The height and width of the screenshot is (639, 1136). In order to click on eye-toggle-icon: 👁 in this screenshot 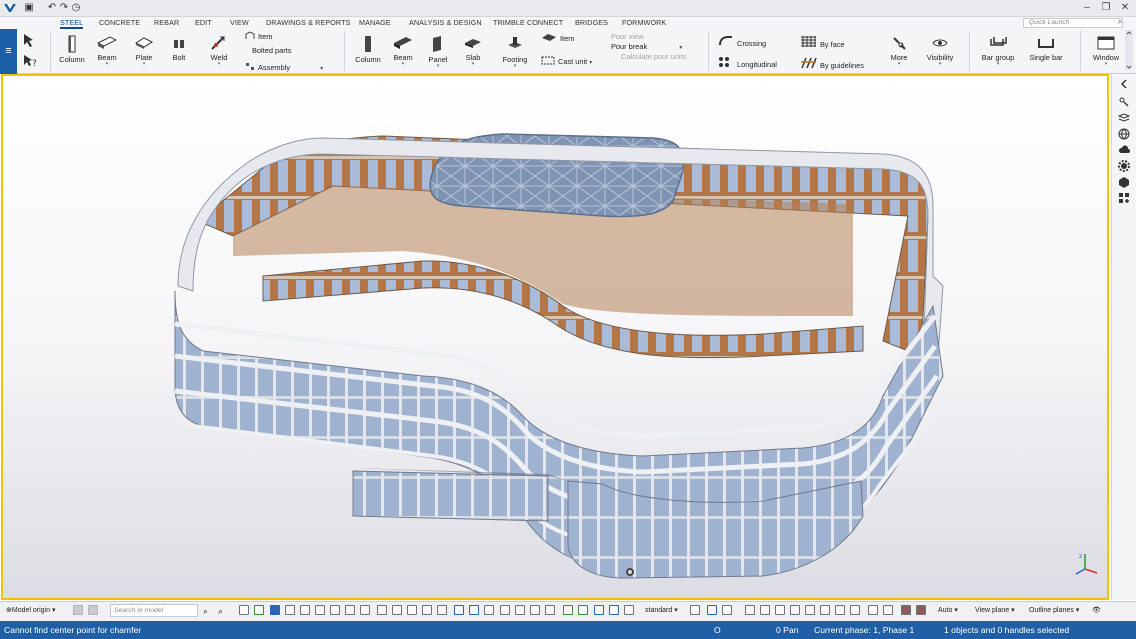, I will do `click(1096, 611)`.